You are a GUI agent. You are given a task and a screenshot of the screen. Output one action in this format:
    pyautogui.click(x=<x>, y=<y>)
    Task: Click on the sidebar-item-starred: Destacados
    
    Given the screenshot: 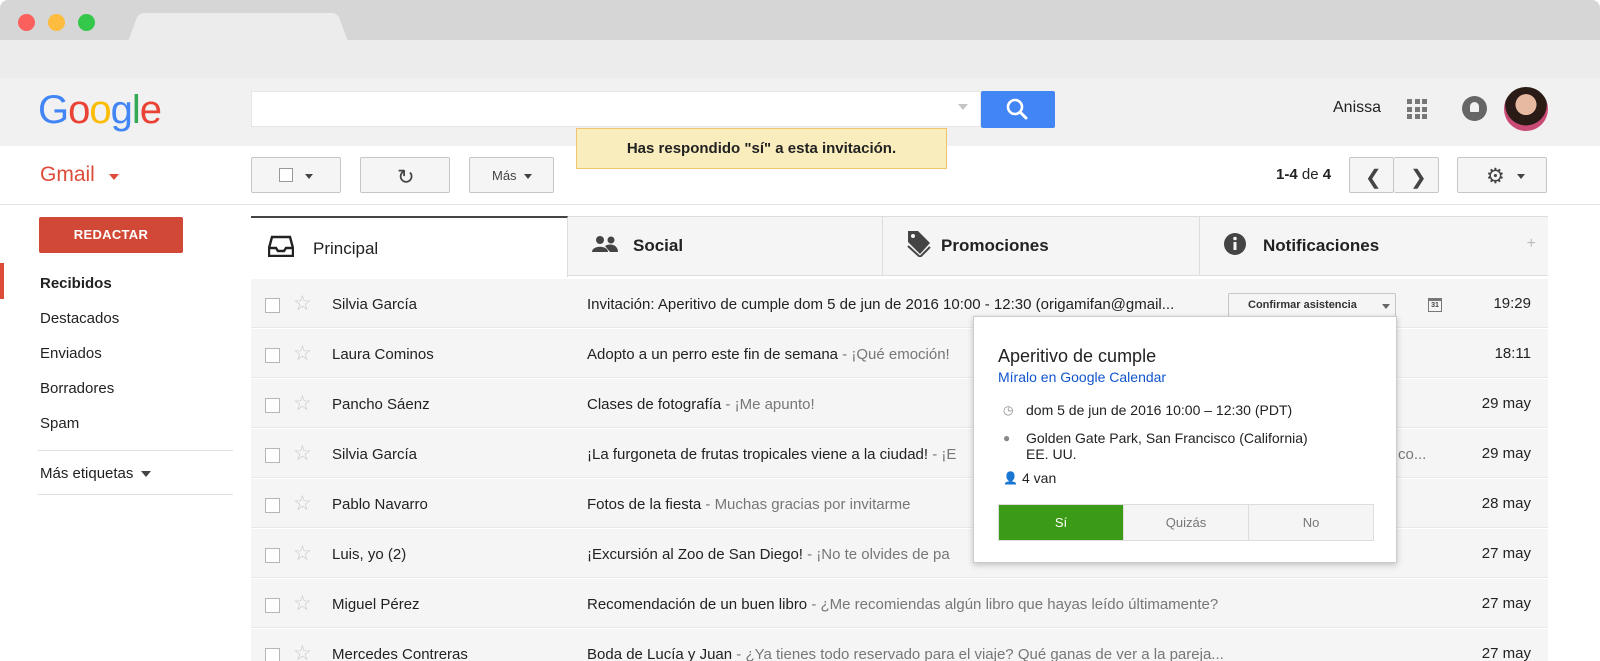 What is the action you would take?
    pyautogui.click(x=79, y=318)
    